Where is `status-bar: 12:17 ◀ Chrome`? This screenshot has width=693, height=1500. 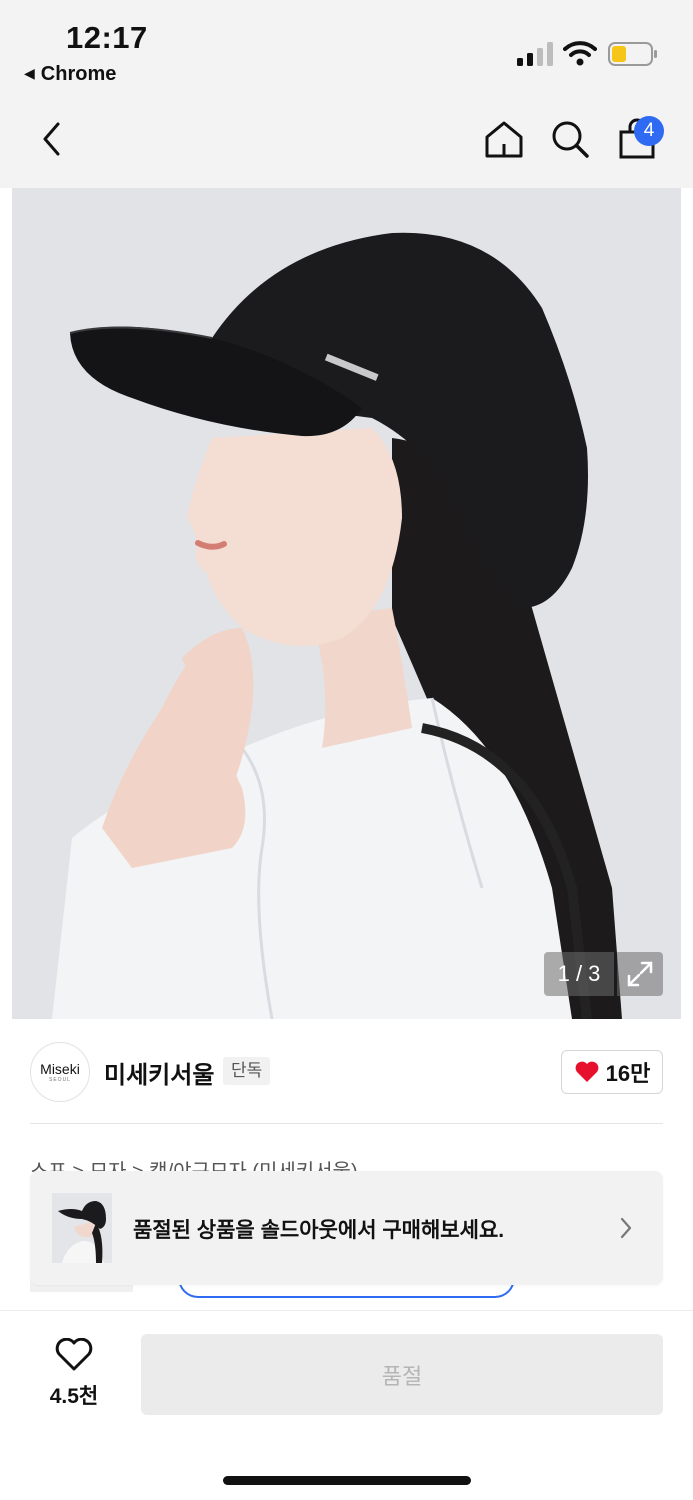 status-bar: 12:17 ◀ Chrome is located at coordinates (346, 47).